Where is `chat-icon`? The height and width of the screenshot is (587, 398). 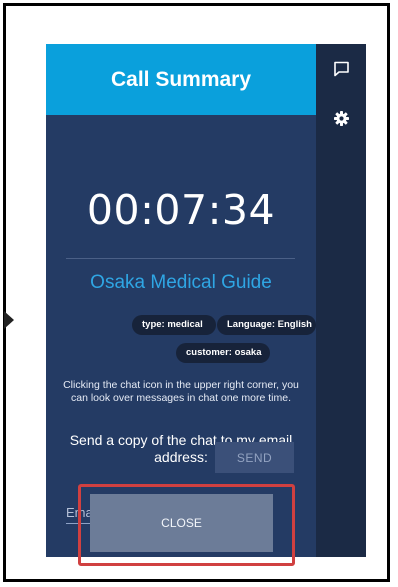 chat-icon is located at coordinates (341, 68).